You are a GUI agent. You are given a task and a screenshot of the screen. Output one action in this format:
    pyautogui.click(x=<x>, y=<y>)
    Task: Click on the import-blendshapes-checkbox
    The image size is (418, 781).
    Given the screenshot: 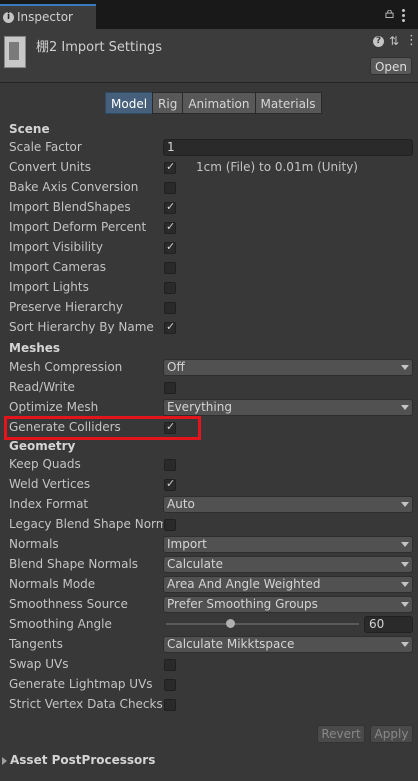 What is the action you would take?
    pyautogui.click(x=170, y=207)
    